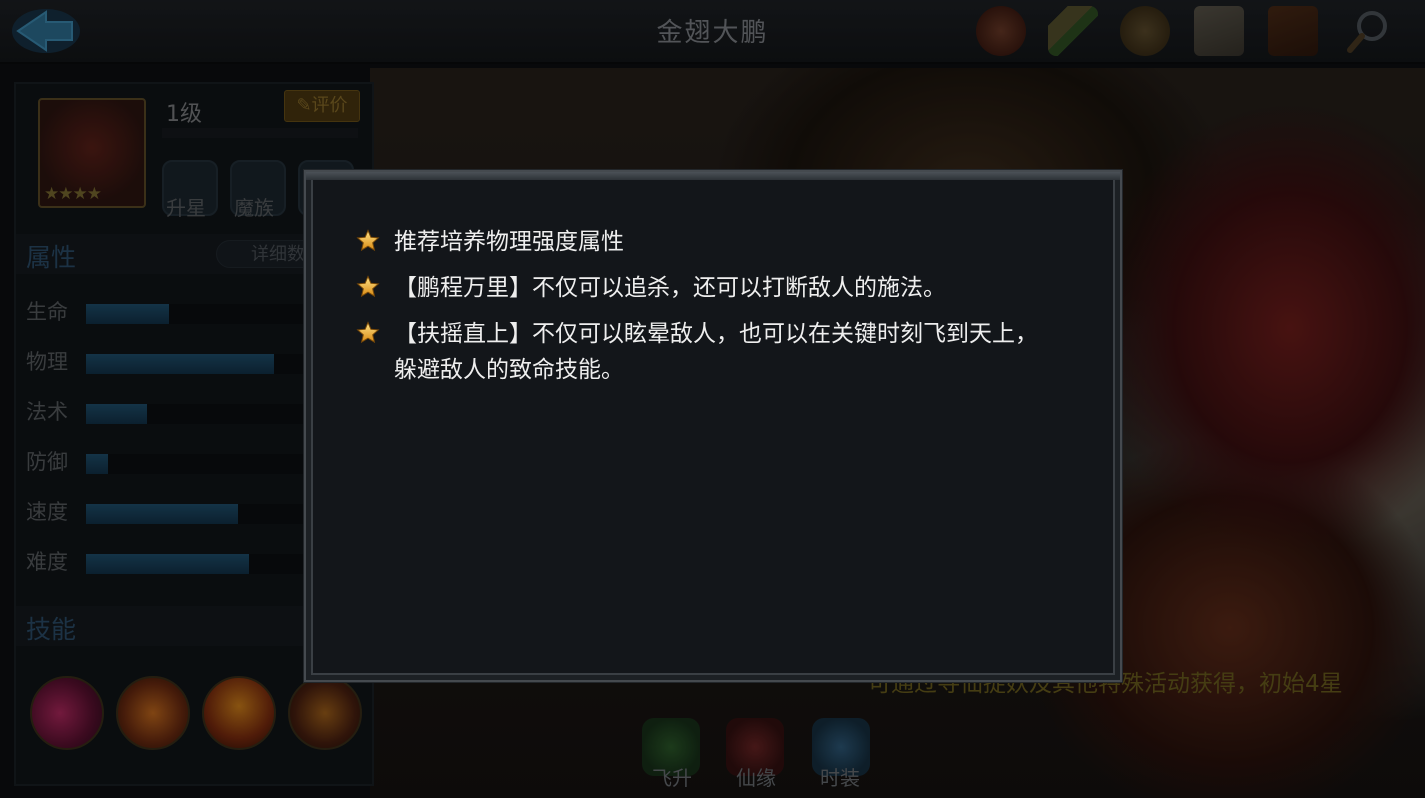  What do you see at coordinates (706, 242) in the screenshot?
I see `tip-item: 推荐培养物理强度属性` at bounding box center [706, 242].